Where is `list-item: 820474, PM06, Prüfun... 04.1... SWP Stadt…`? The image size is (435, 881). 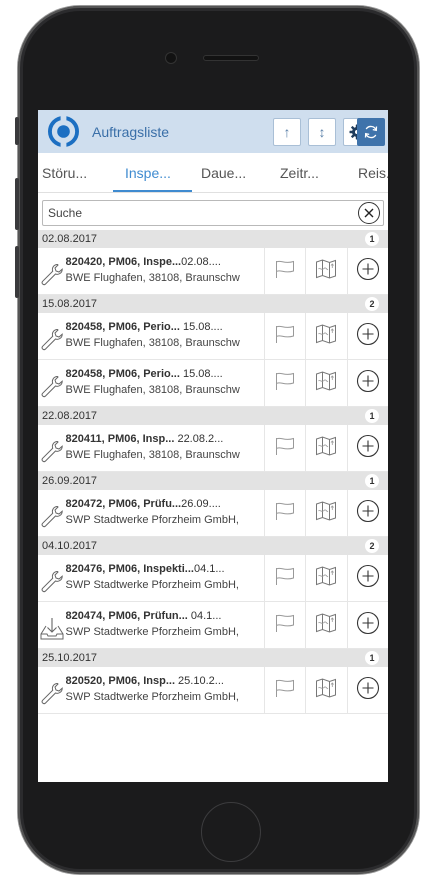 list-item: 820474, PM06, Prüfun... 04.1... SWP Stadt… is located at coordinates (213, 625).